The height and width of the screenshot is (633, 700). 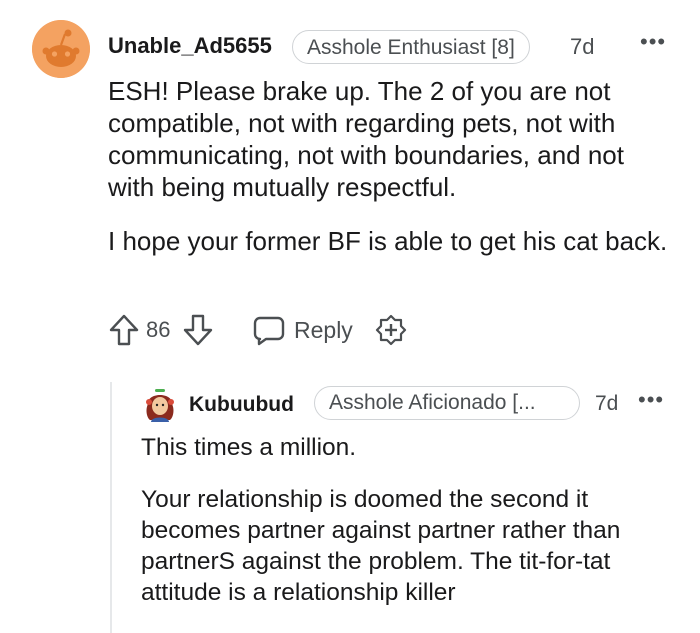 I want to click on custom-avatar-icon, so click(x=160, y=404).